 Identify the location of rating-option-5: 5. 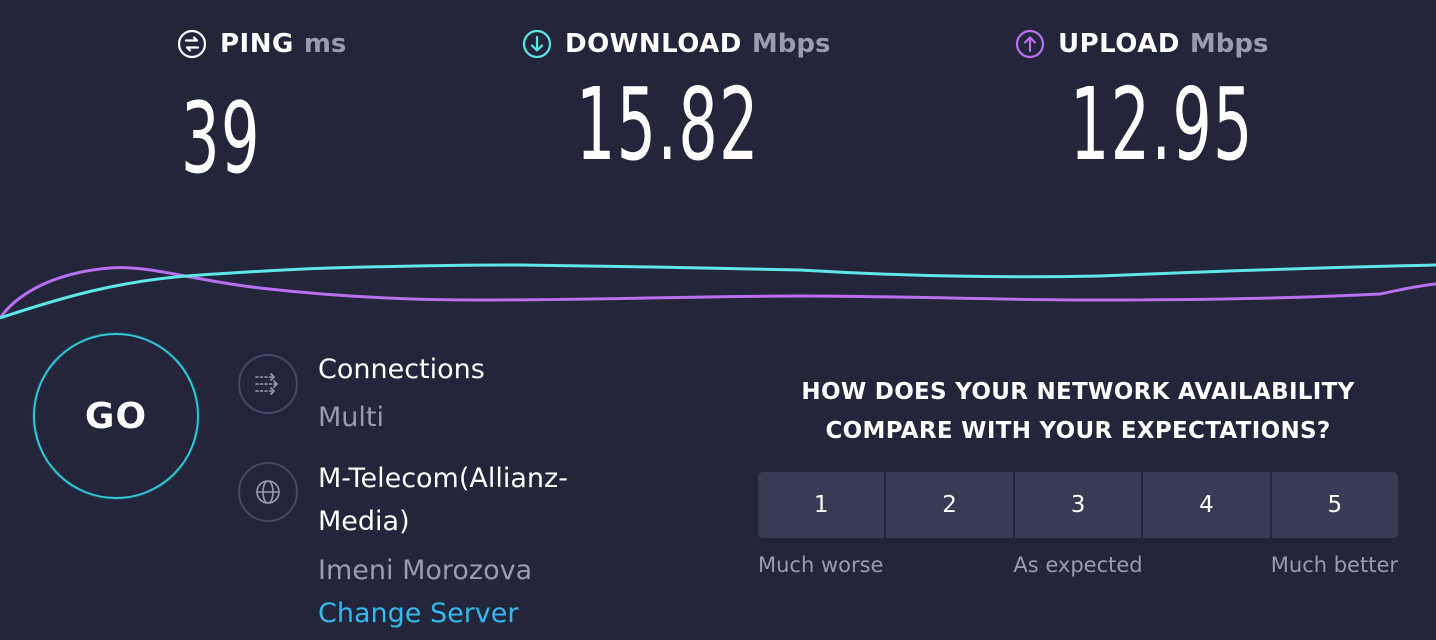
(1334, 505).